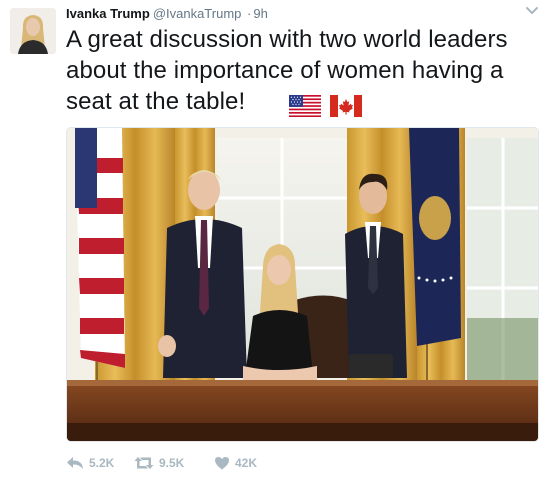  Describe the element at coordinates (197, 13) in the screenshot. I see `author-handle: @IvankaTrump` at that location.